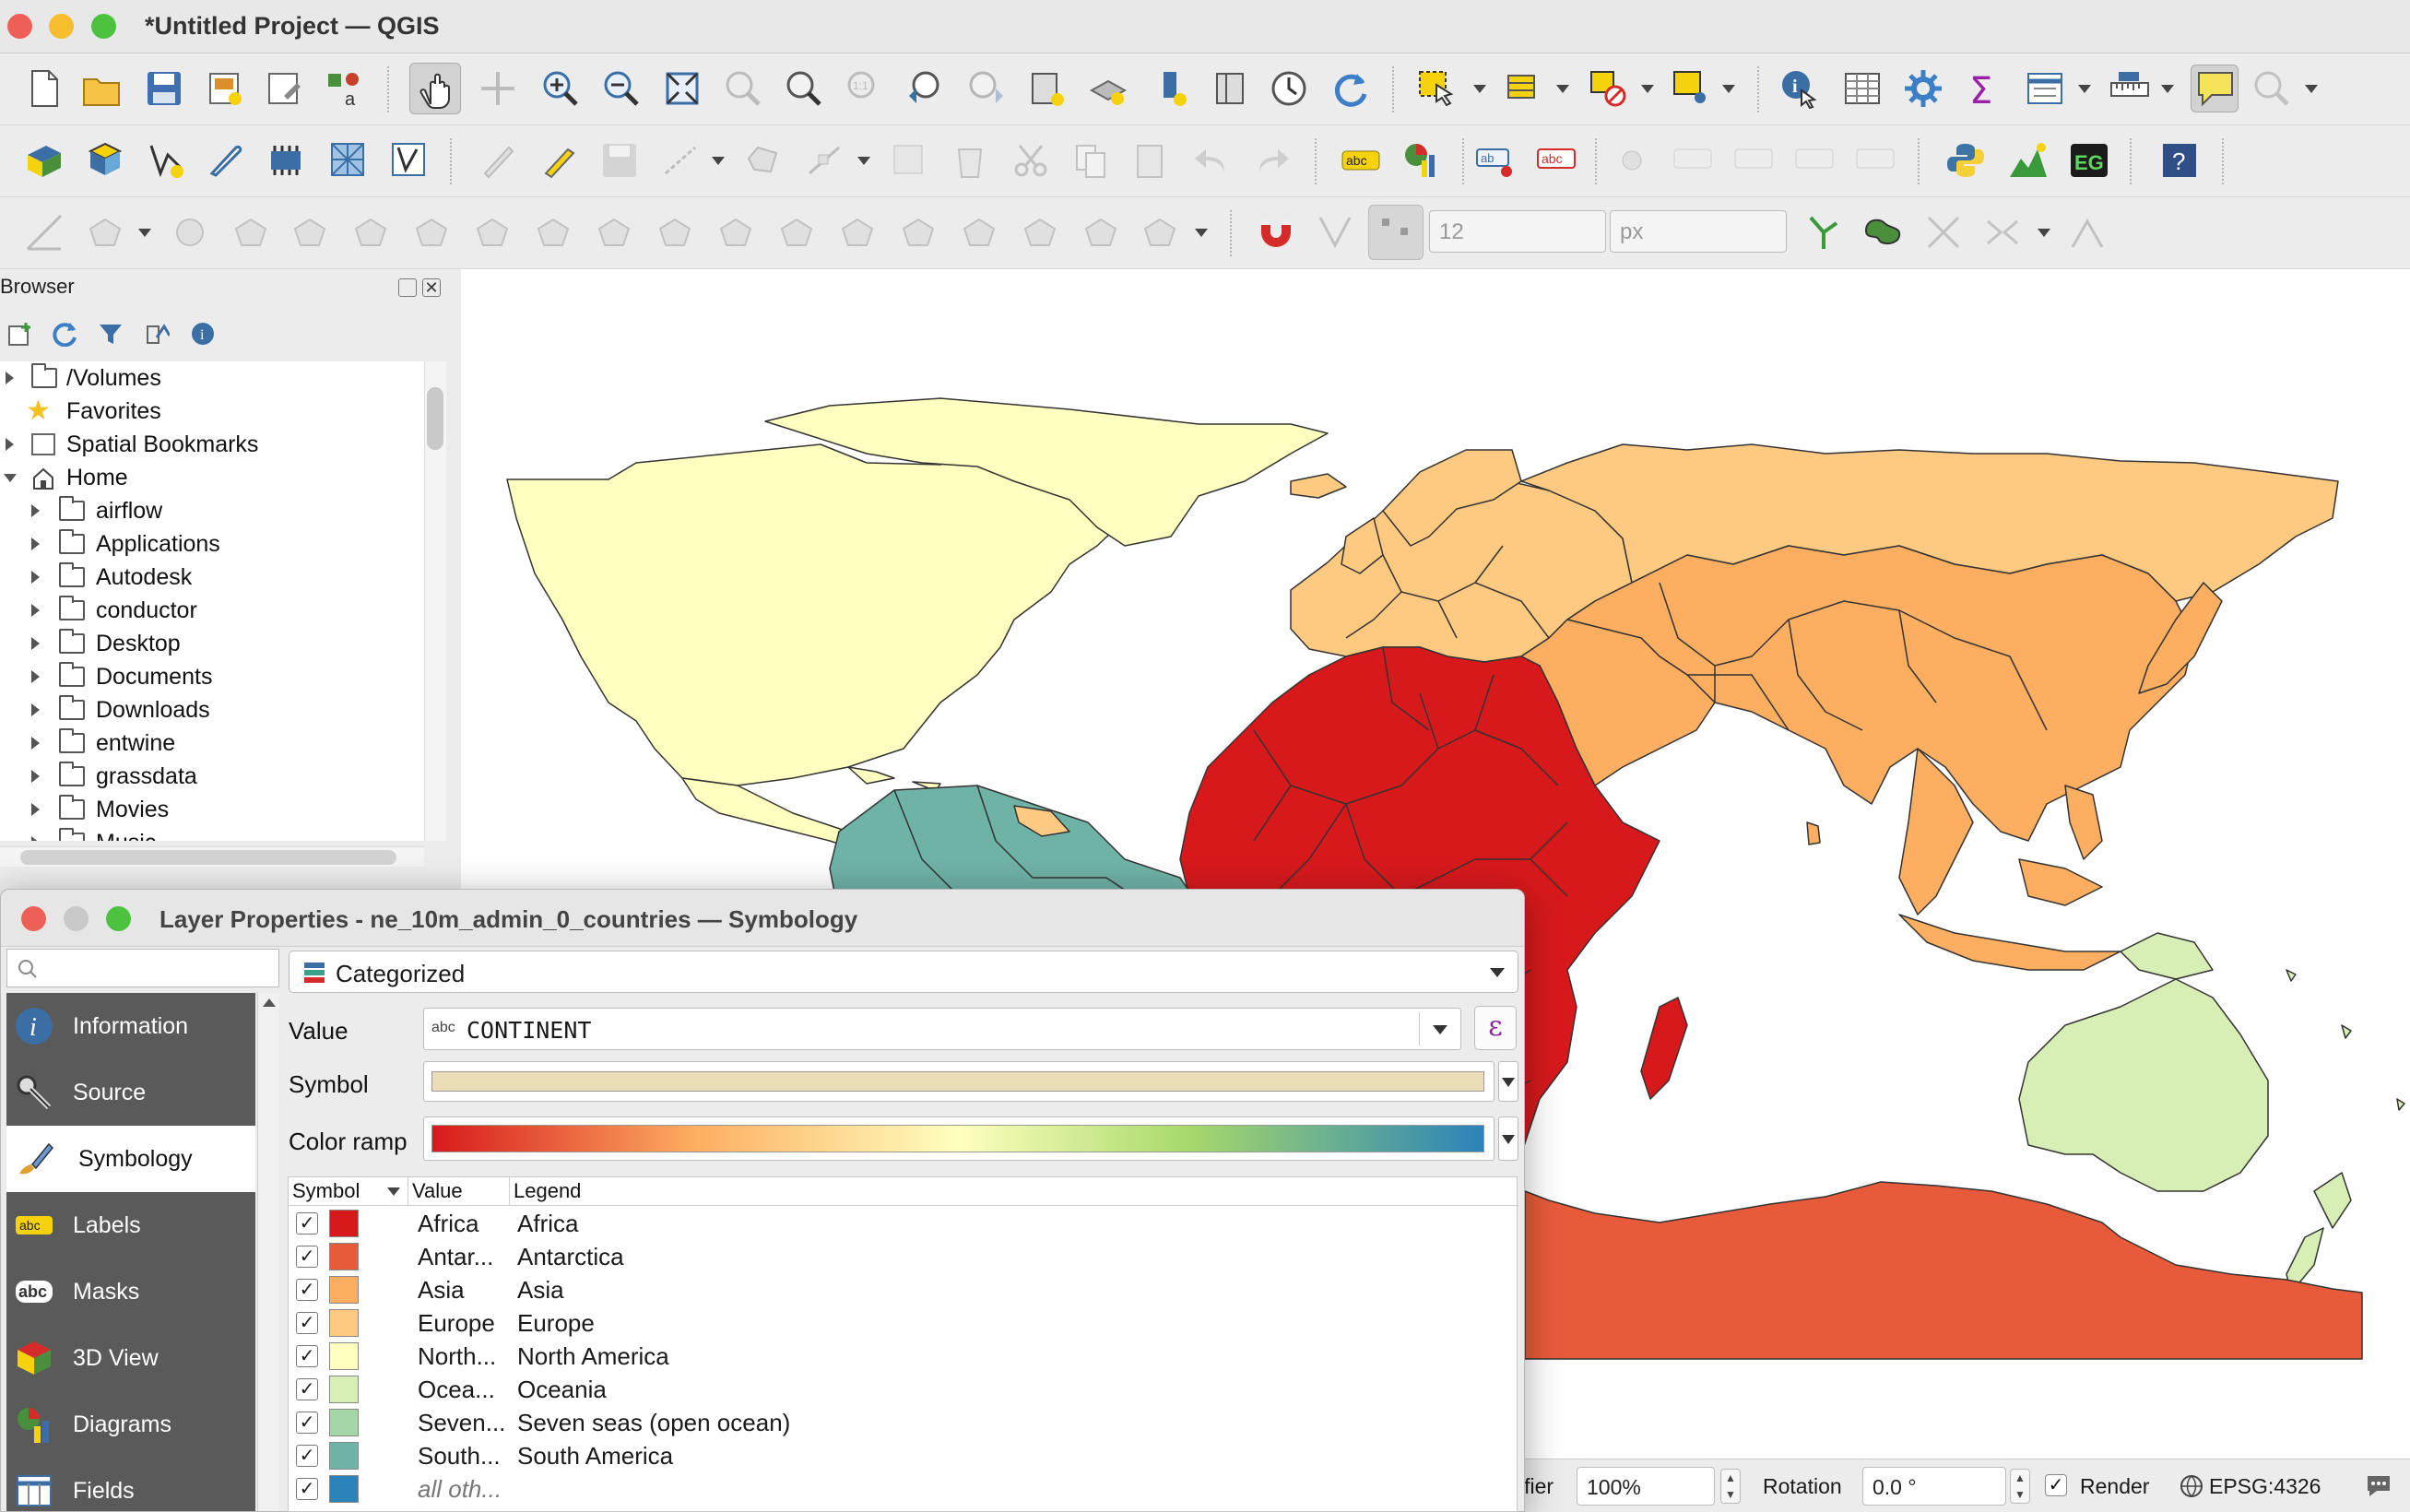 The height and width of the screenshot is (1512, 2410). What do you see at coordinates (903, 1422) in the screenshot?
I see `category-row: ✓ Seven... Seven seas (open ocean)` at bounding box center [903, 1422].